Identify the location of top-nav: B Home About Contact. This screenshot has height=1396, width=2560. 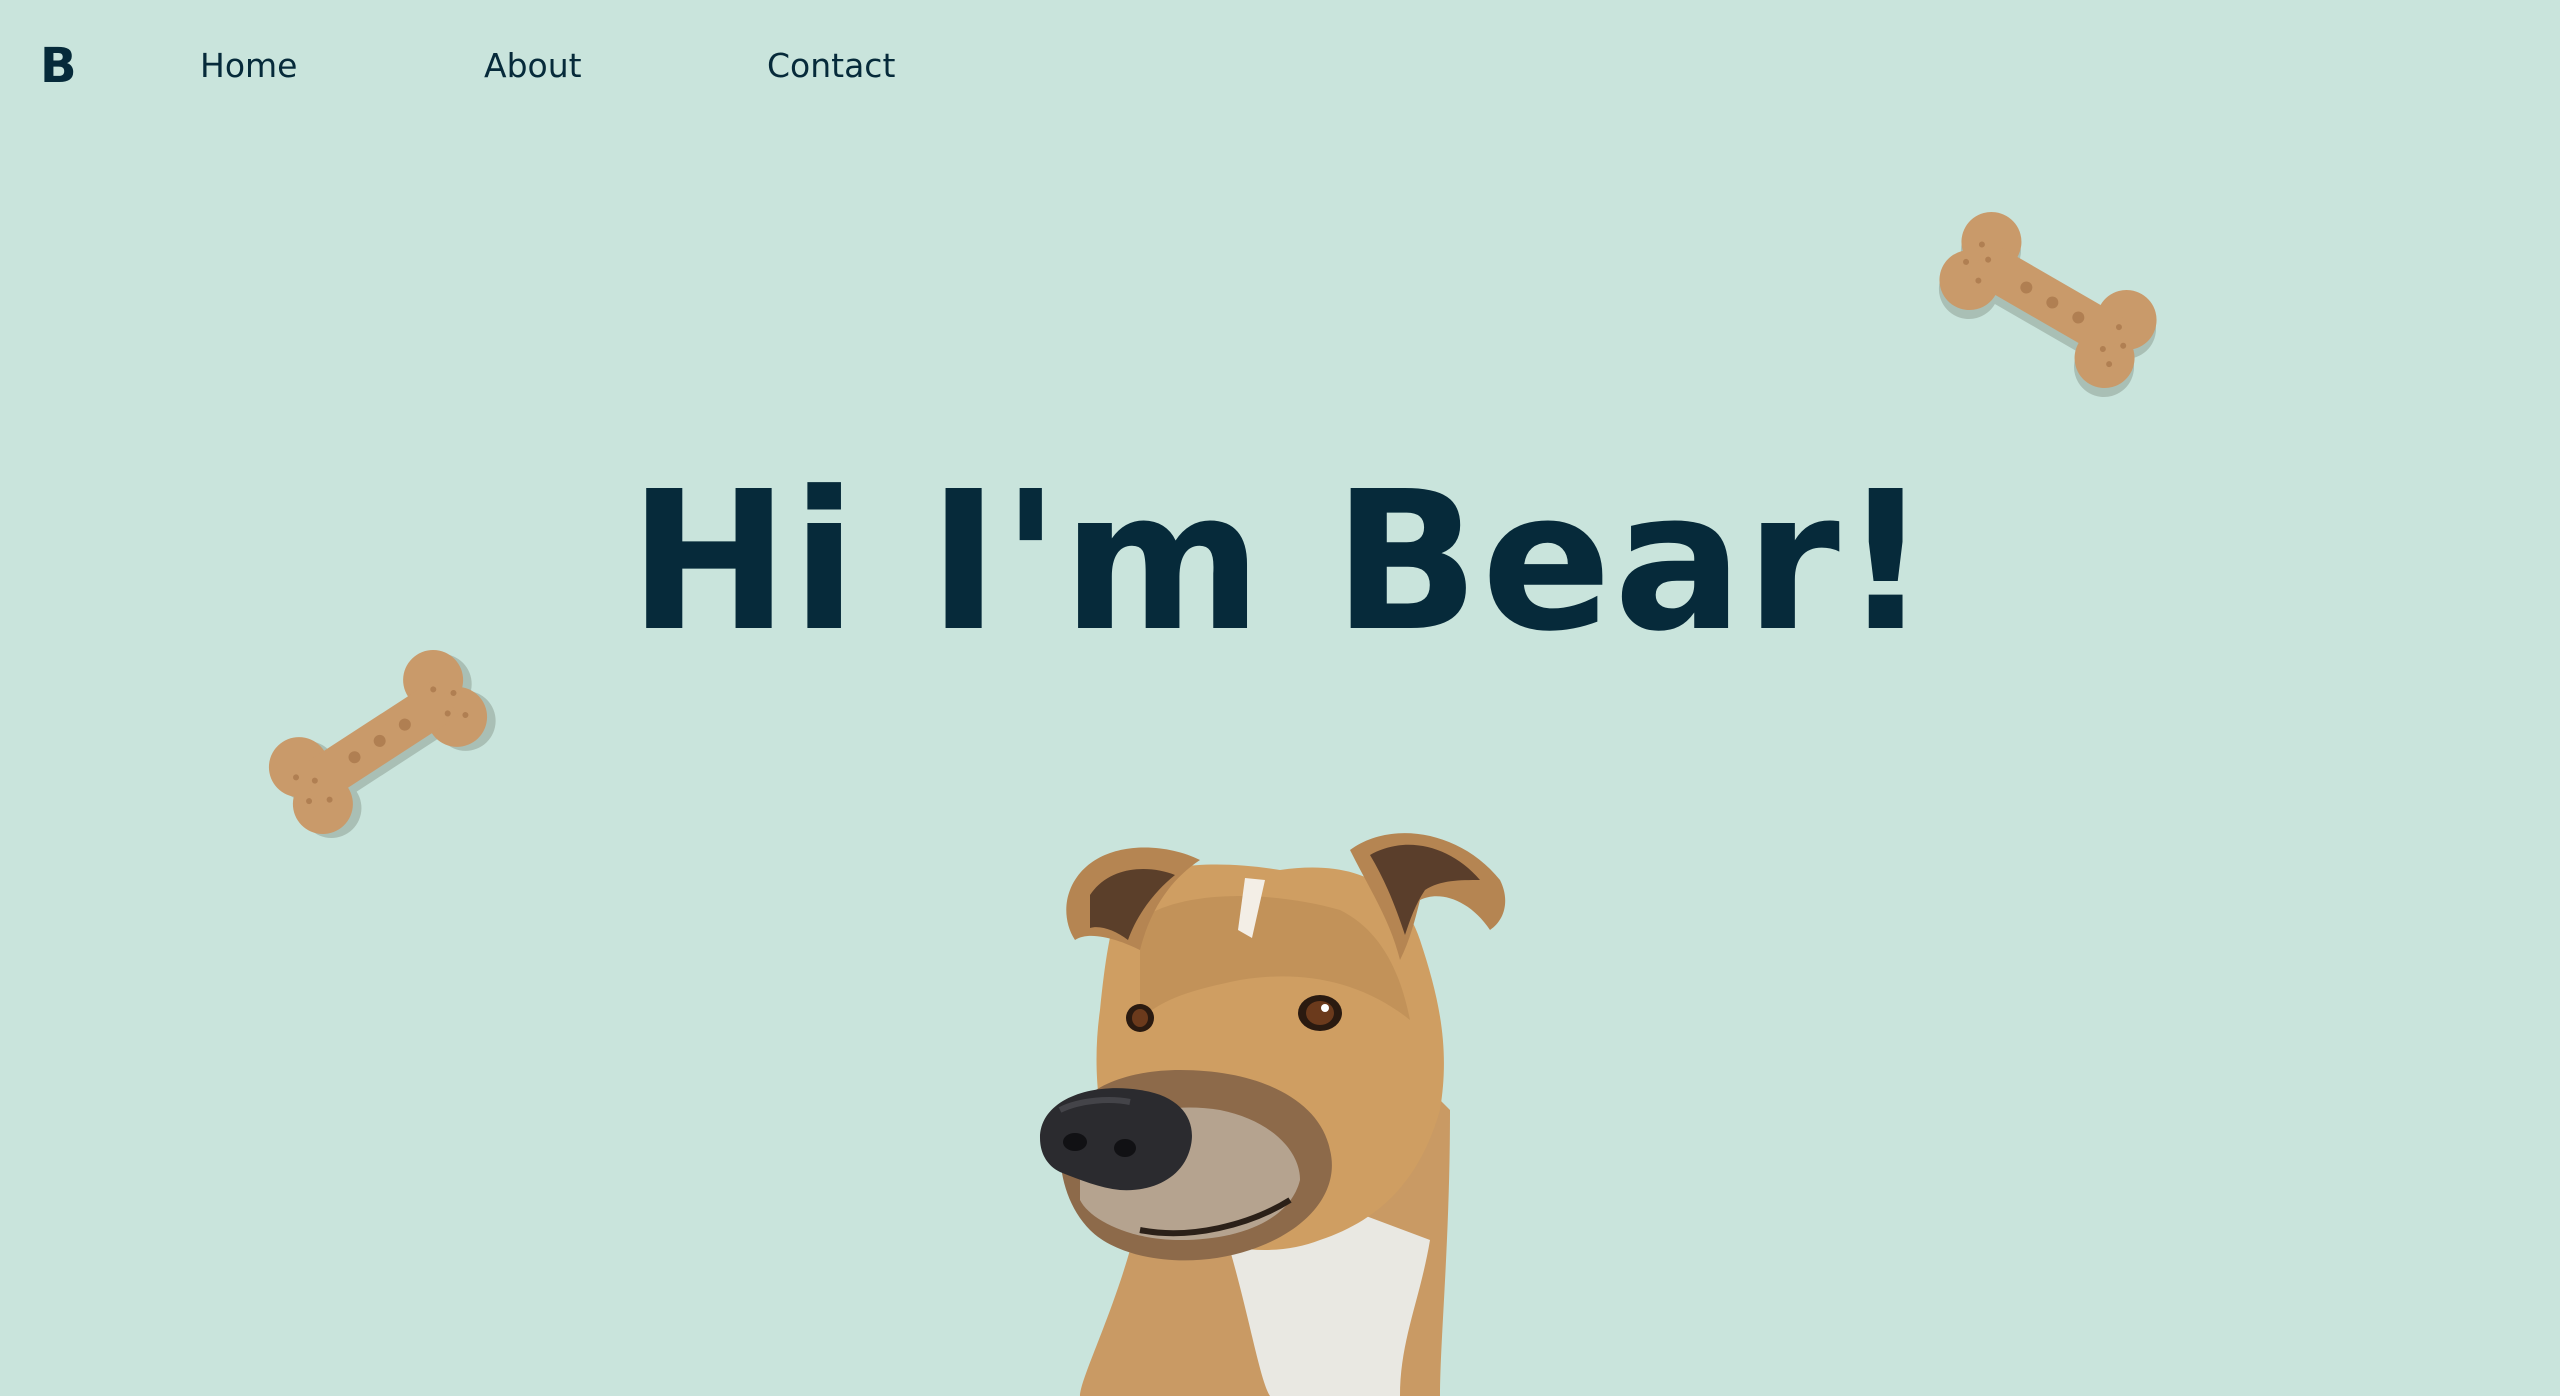
(1280, 65).